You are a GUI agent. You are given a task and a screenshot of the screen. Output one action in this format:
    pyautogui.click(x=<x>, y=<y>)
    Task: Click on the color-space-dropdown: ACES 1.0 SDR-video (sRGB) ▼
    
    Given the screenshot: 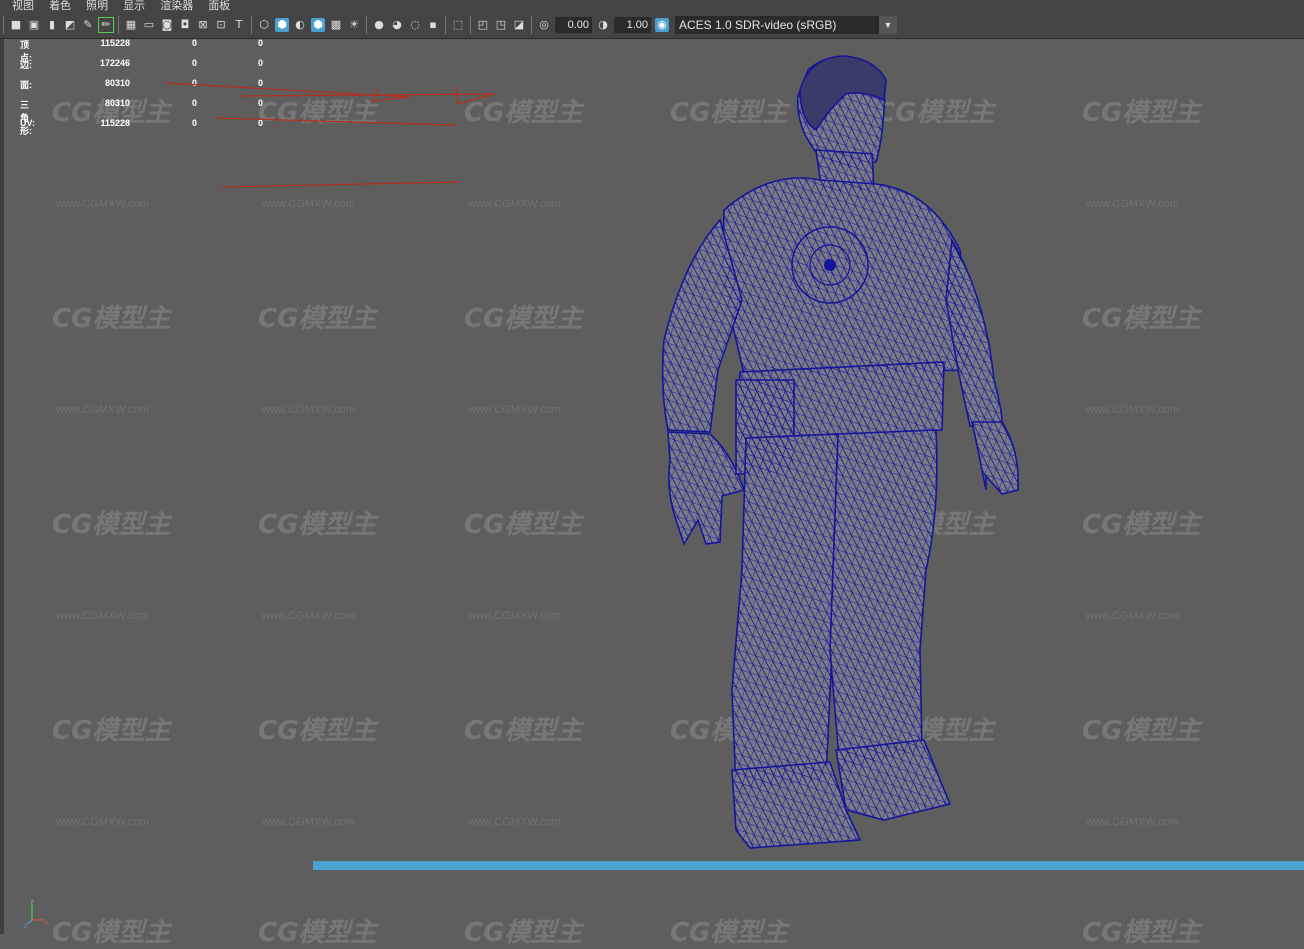 What is the action you would take?
    pyautogui.click(x=786, y=25)
    